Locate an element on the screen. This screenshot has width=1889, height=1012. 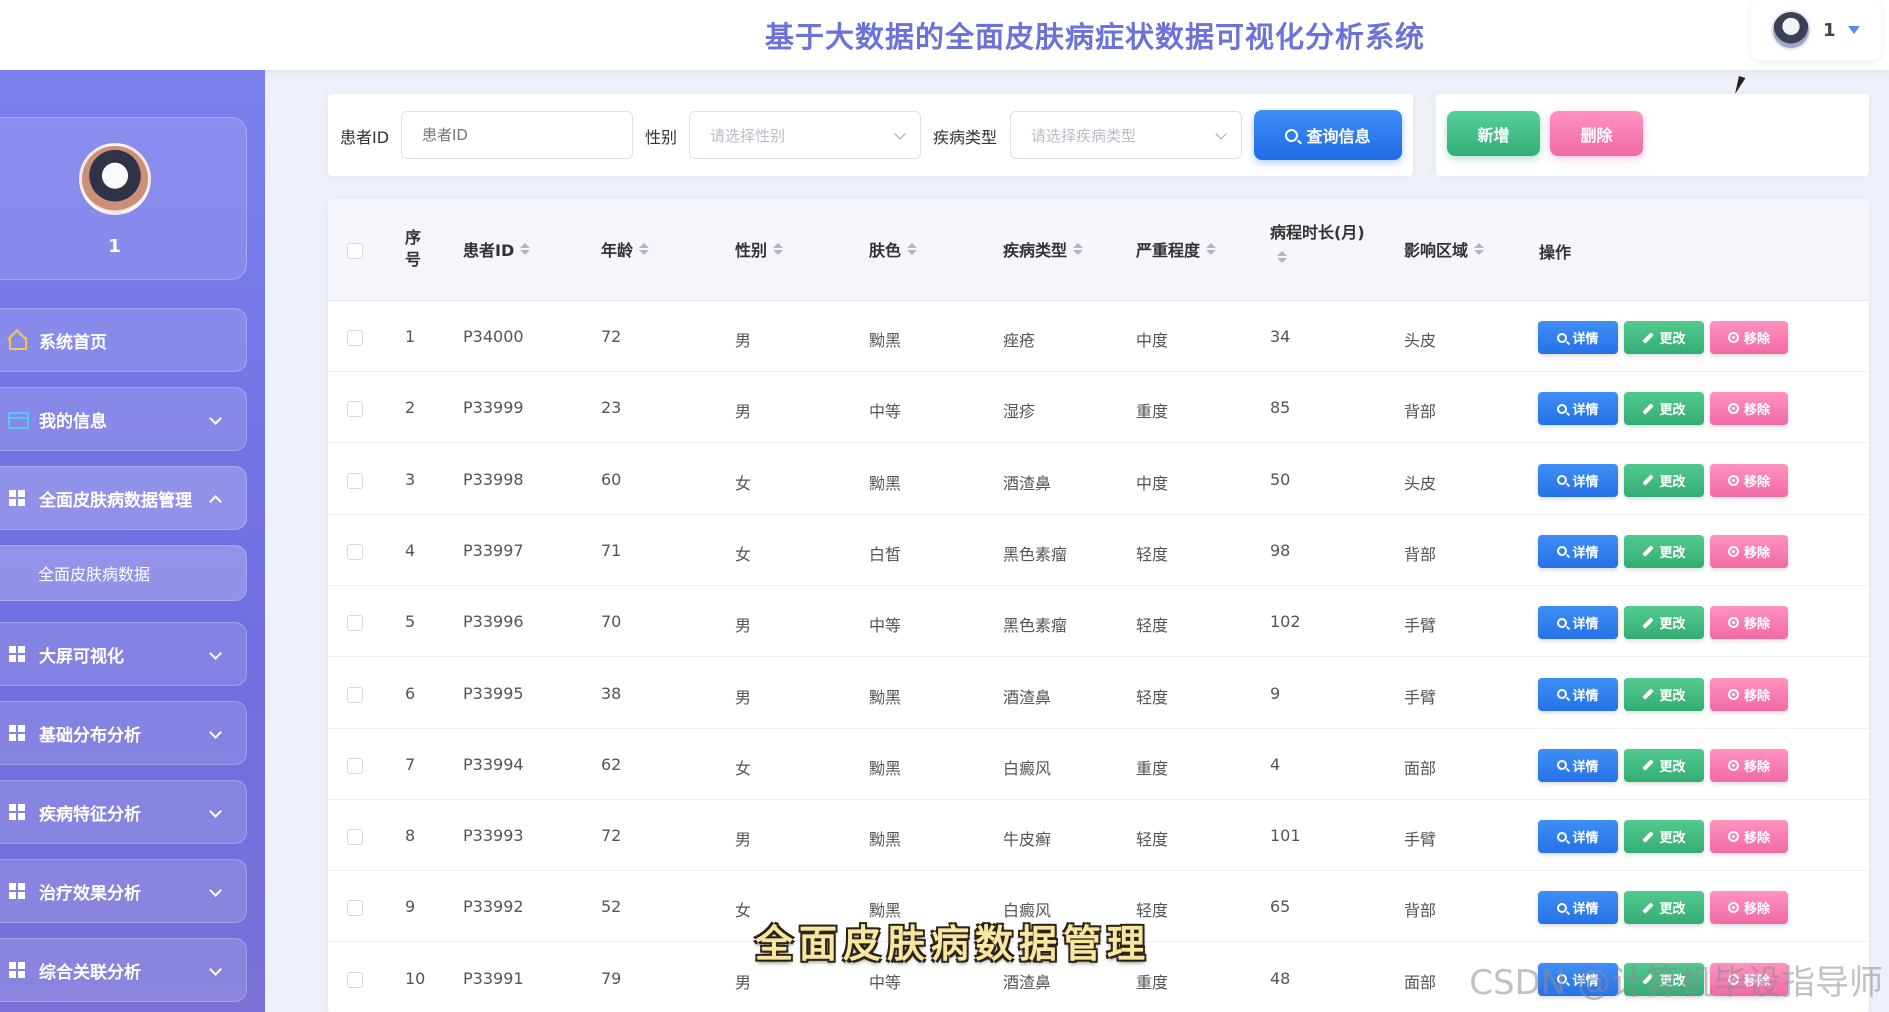
cell-duration: 9 is located at coordinates (1275, 693).